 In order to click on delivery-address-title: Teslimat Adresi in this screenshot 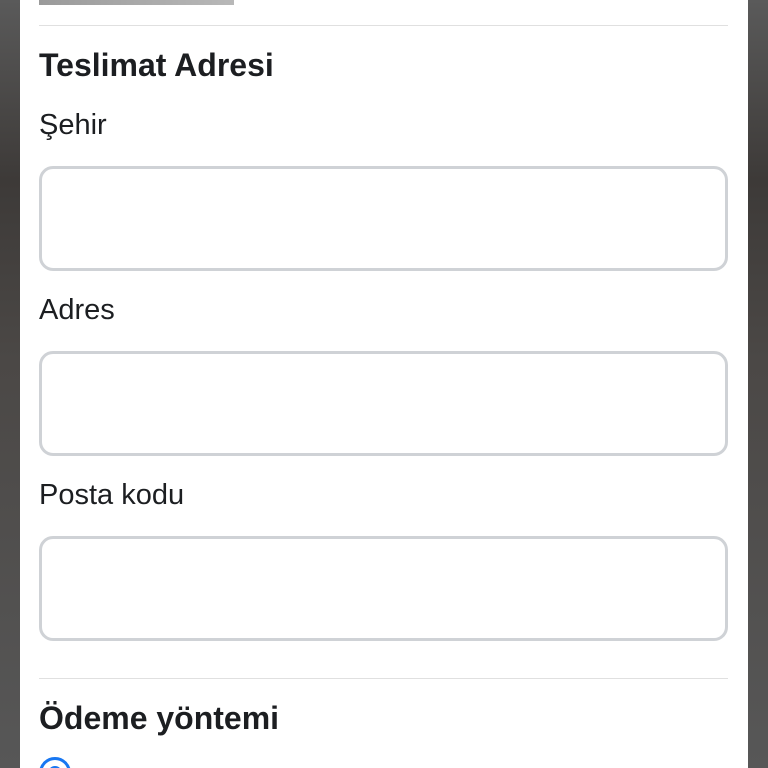, I will do `click(156, 65)`.